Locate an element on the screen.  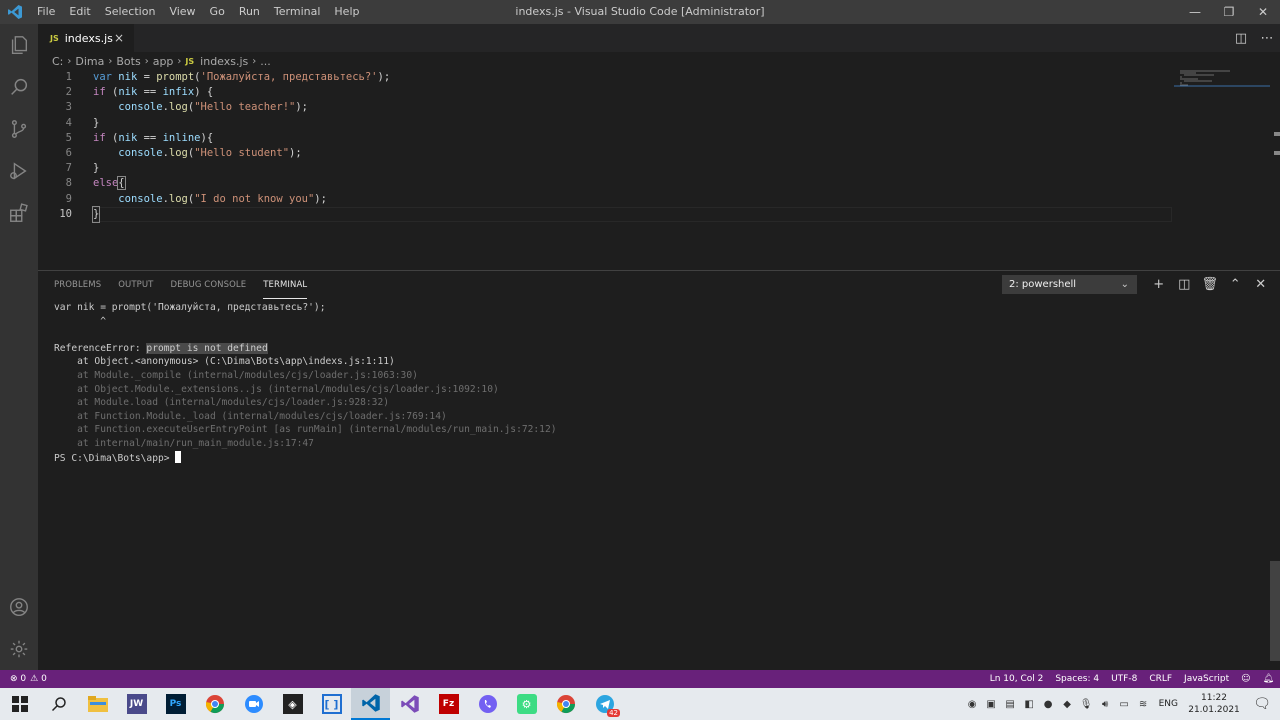
extensions-icon is located at coordinates (19, 213).